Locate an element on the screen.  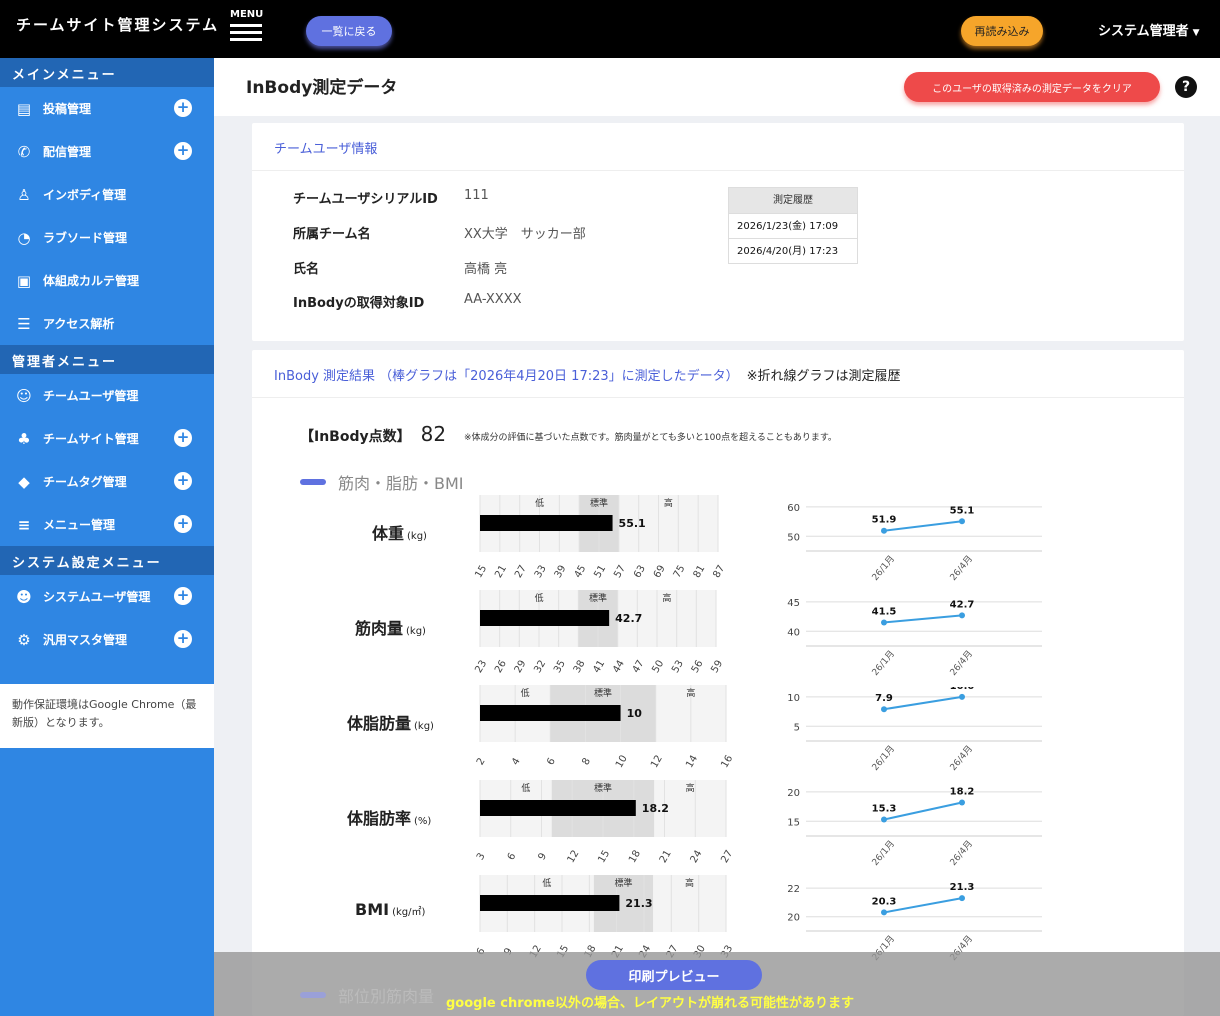
tick-label: 32 is located at coordinates (540, 666).